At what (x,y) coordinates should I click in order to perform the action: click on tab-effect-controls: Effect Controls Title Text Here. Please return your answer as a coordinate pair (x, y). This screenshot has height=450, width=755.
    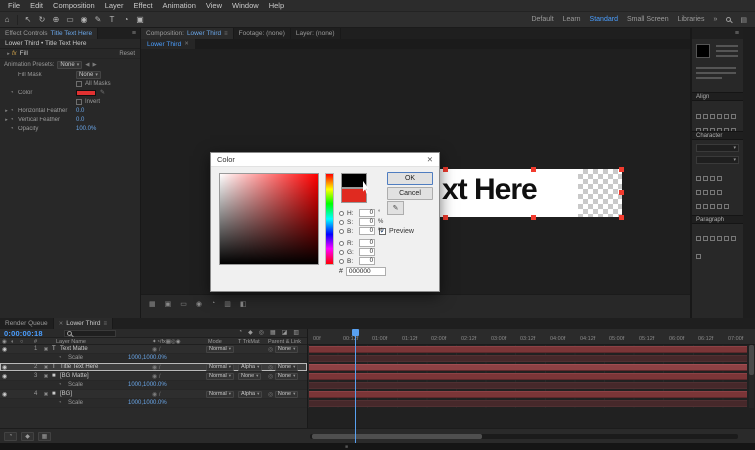
    Looking at the image, I should click on (49, 33).